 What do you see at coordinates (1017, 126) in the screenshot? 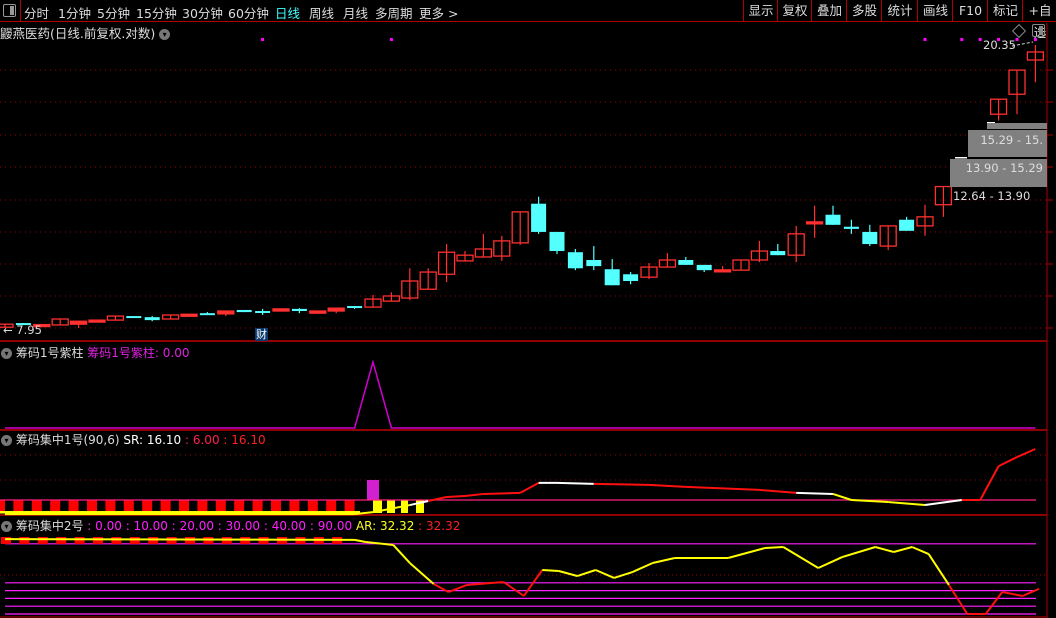
I see `chip-range-box` at bounding box center [1017, 126].